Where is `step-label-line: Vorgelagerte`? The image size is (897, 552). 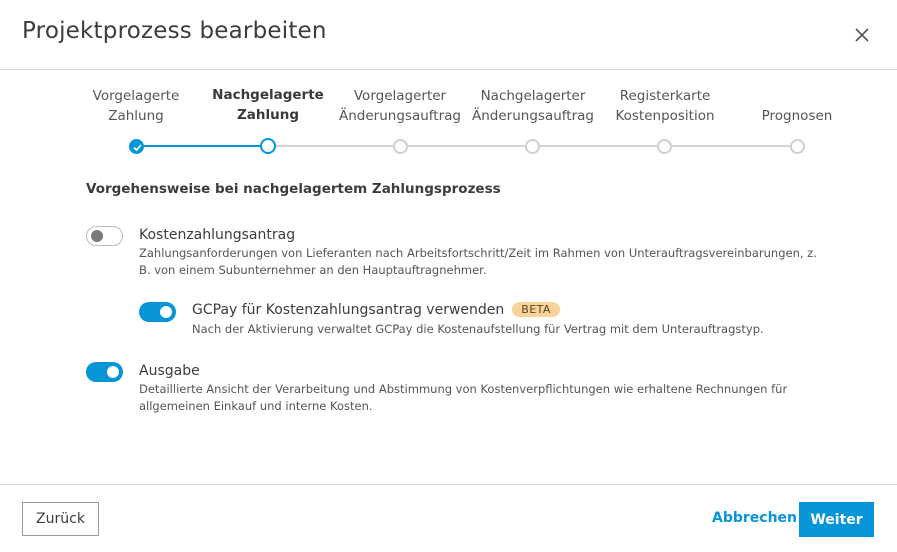
step-label-line: Vorgelagerte is located at coordinates (136, 96).